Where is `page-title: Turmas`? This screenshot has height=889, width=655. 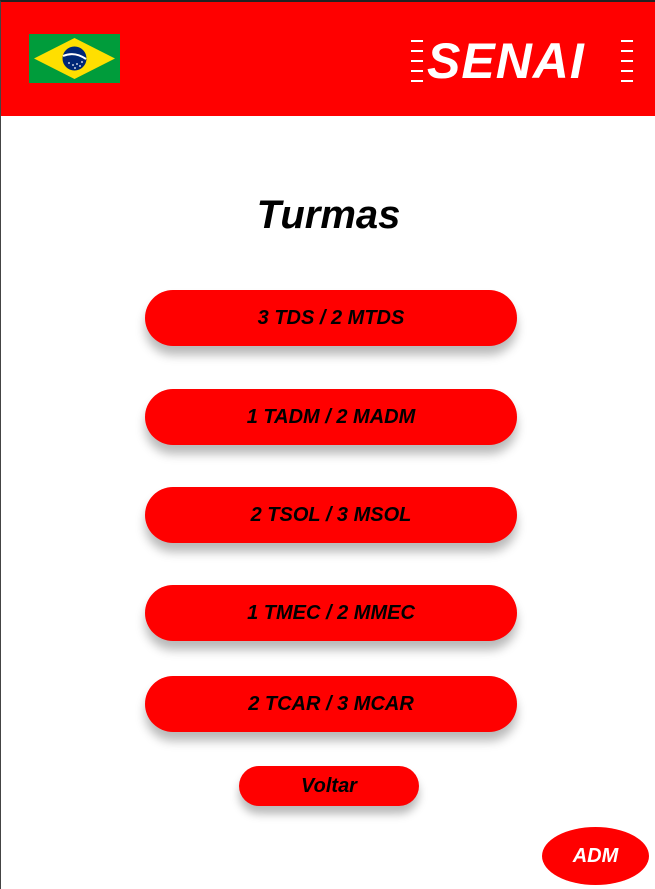 page-title: Turmas is located at coordinates (328, 215).